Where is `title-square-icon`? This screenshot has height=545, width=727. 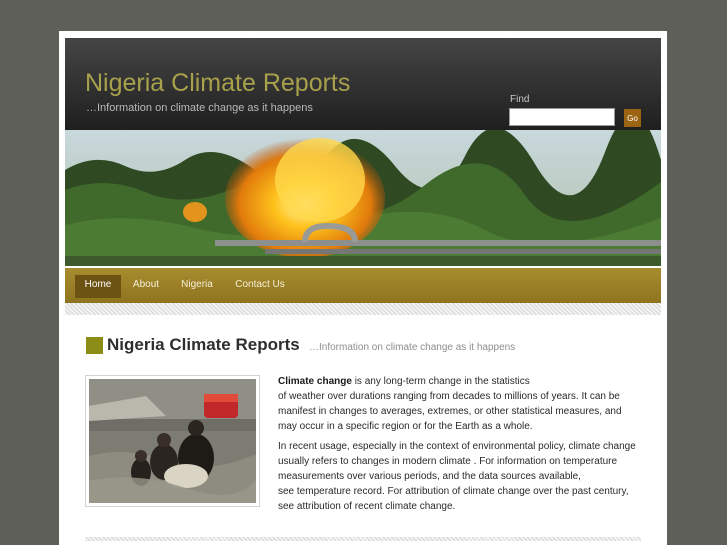 title-square-icon is located at coordinates (94, 345).